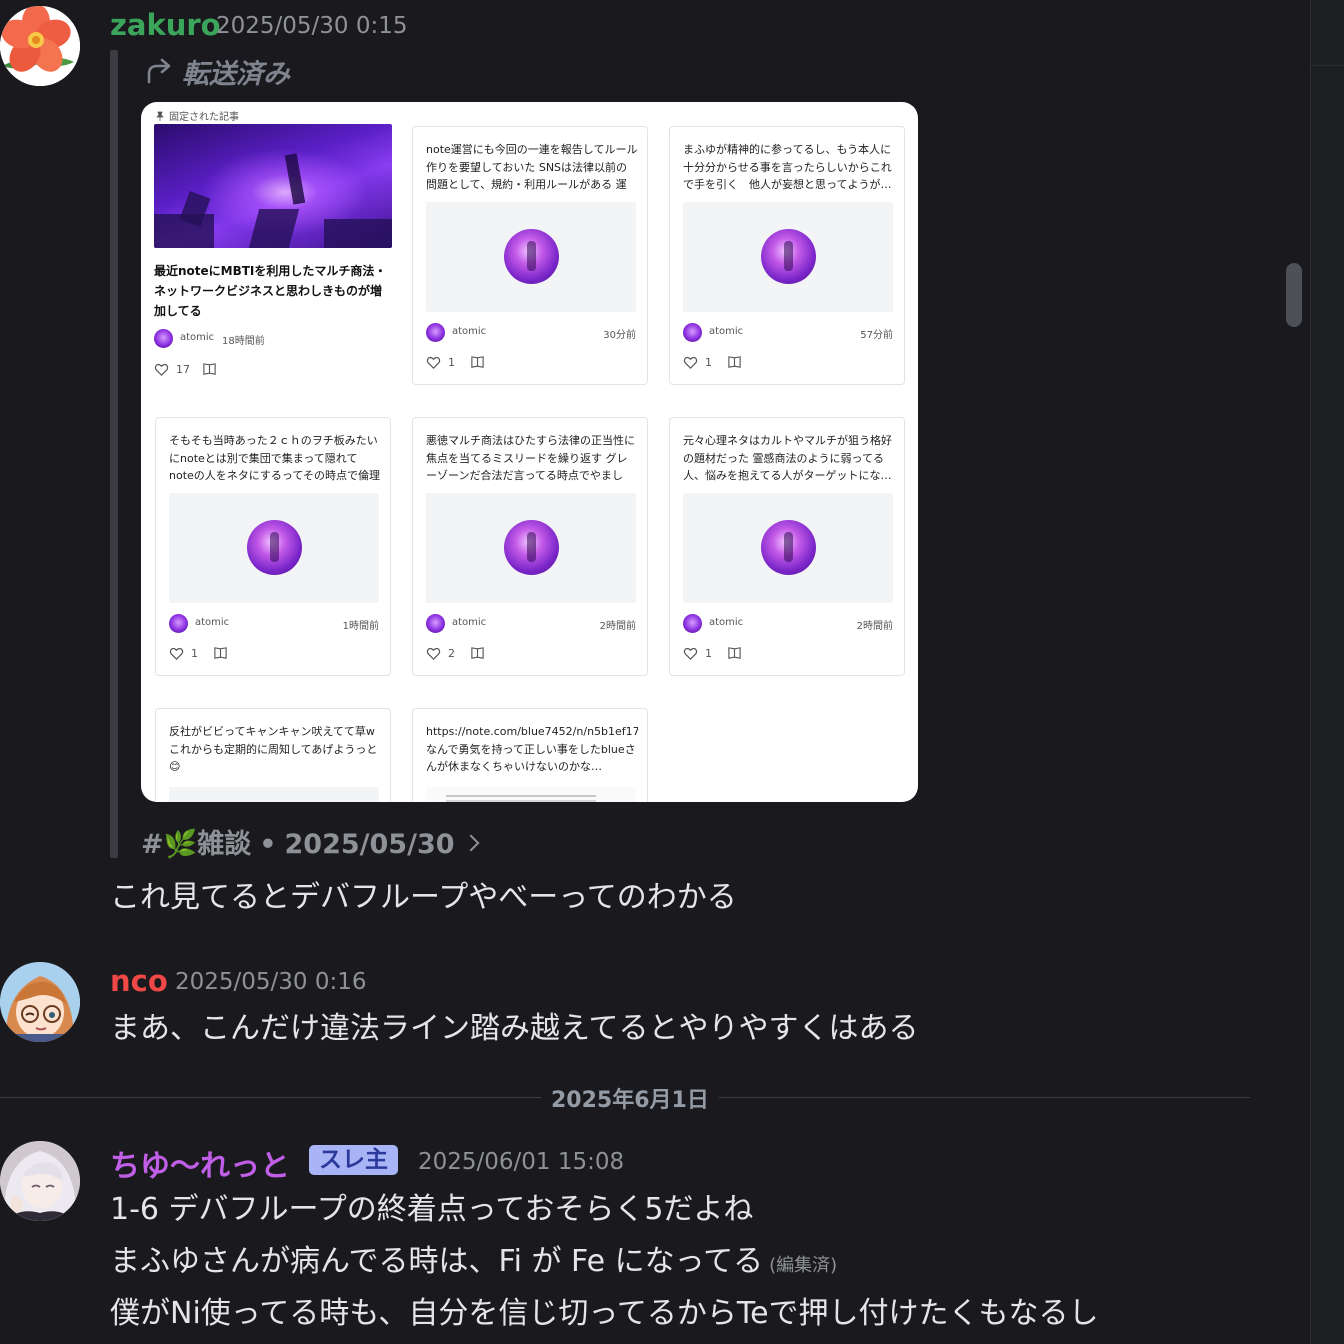 The height and width of the screenshot is (1344, 1344). Describe the element at coordinates (531, 333) in the screenshot. I see `author-row: atomic 30分前` at that location.